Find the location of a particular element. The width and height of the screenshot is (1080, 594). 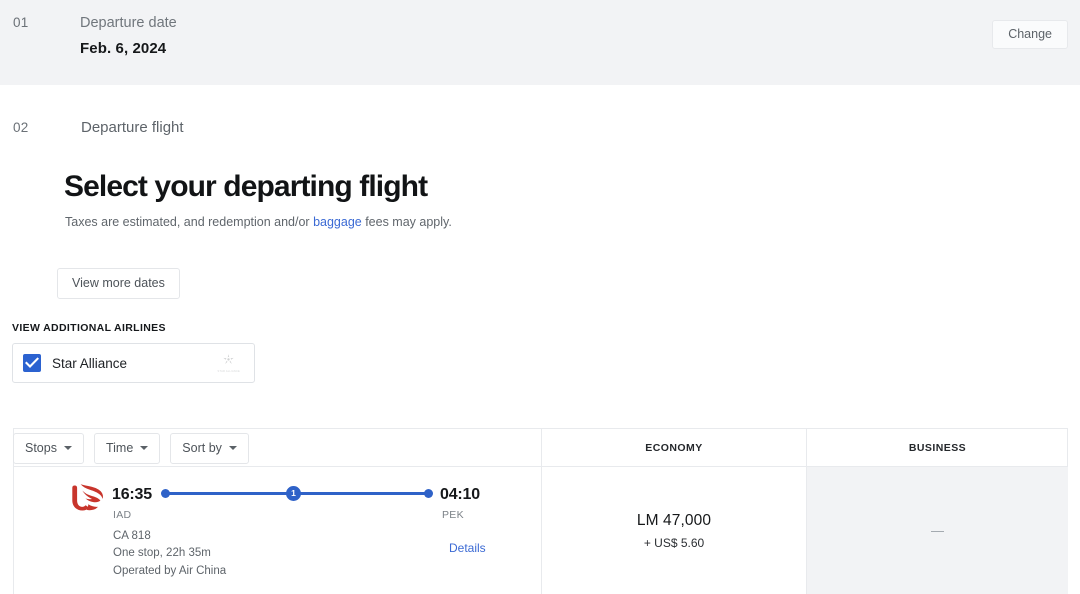

economy-fare-cell: LM 47,000 + US$ 5.60 is located at coordinates (674, 530).